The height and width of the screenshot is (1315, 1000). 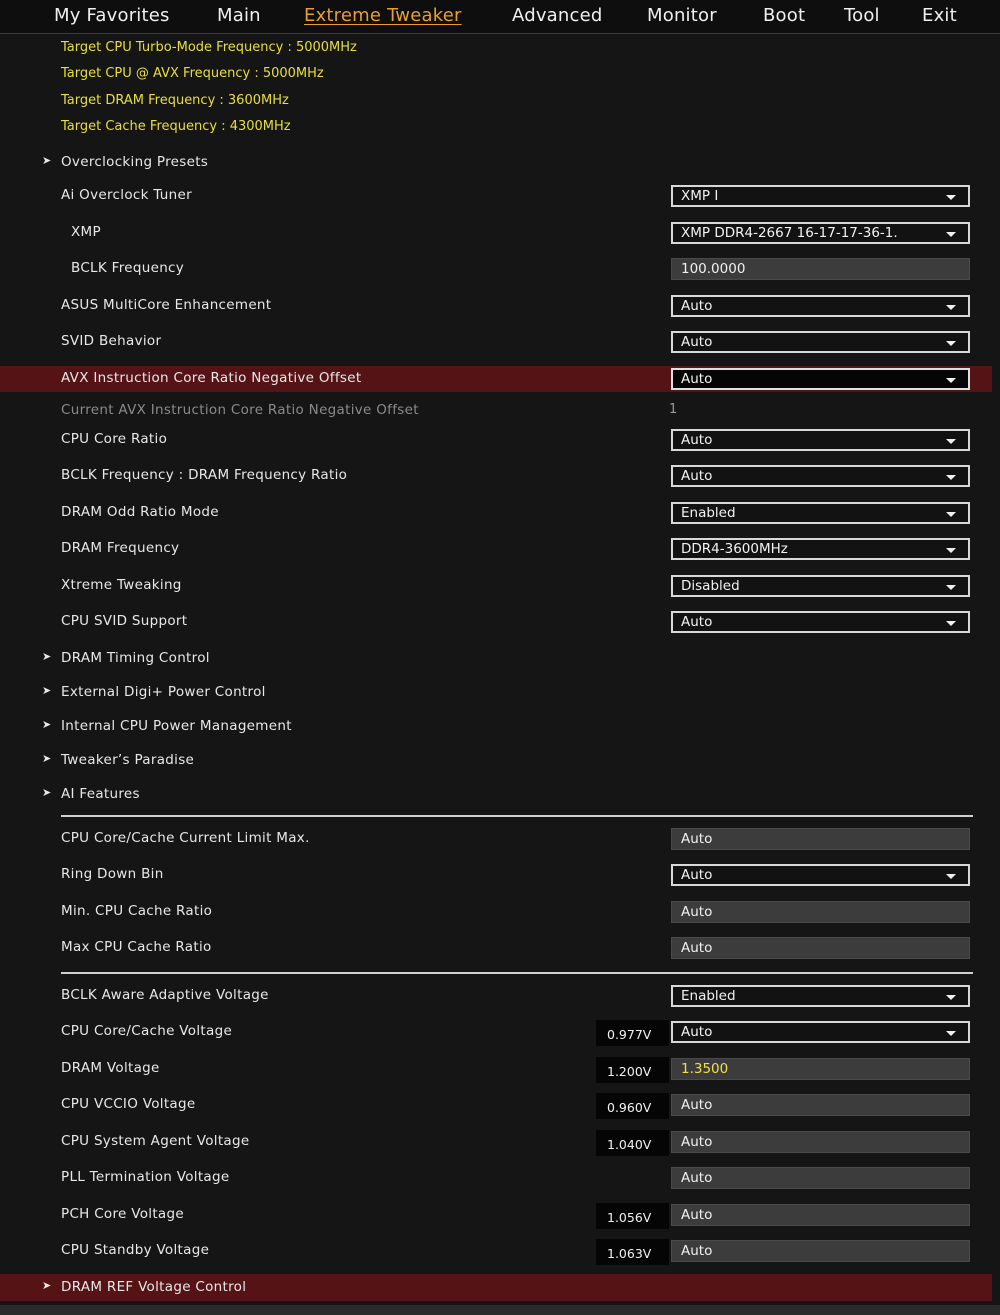 I want to click on setting-core-cache-voltage: CPU Core/Cache Voltage 0.977V Auto, so click(x=500, y=1032).